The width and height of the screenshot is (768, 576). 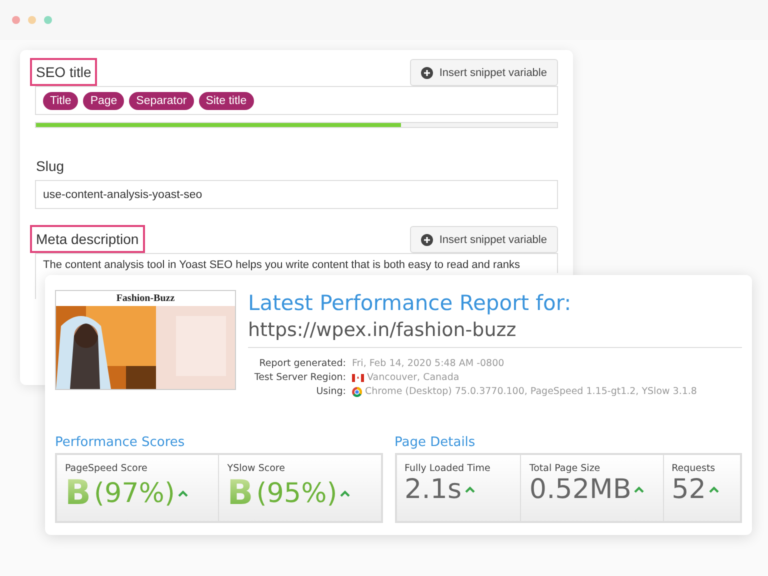 I want to click on site-name: Fashion-Buzz, so click(x=145, y=299).